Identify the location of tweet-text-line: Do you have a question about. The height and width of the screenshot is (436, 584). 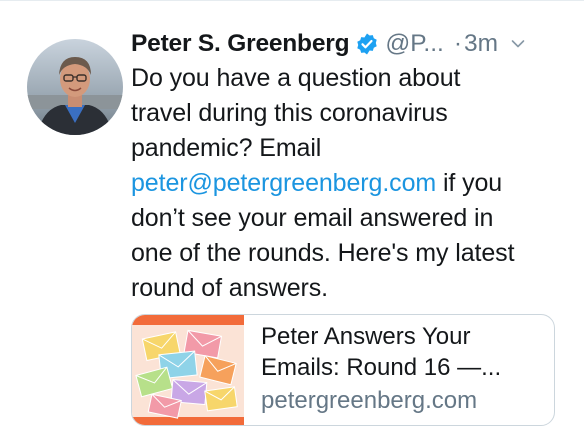
(296, 78).